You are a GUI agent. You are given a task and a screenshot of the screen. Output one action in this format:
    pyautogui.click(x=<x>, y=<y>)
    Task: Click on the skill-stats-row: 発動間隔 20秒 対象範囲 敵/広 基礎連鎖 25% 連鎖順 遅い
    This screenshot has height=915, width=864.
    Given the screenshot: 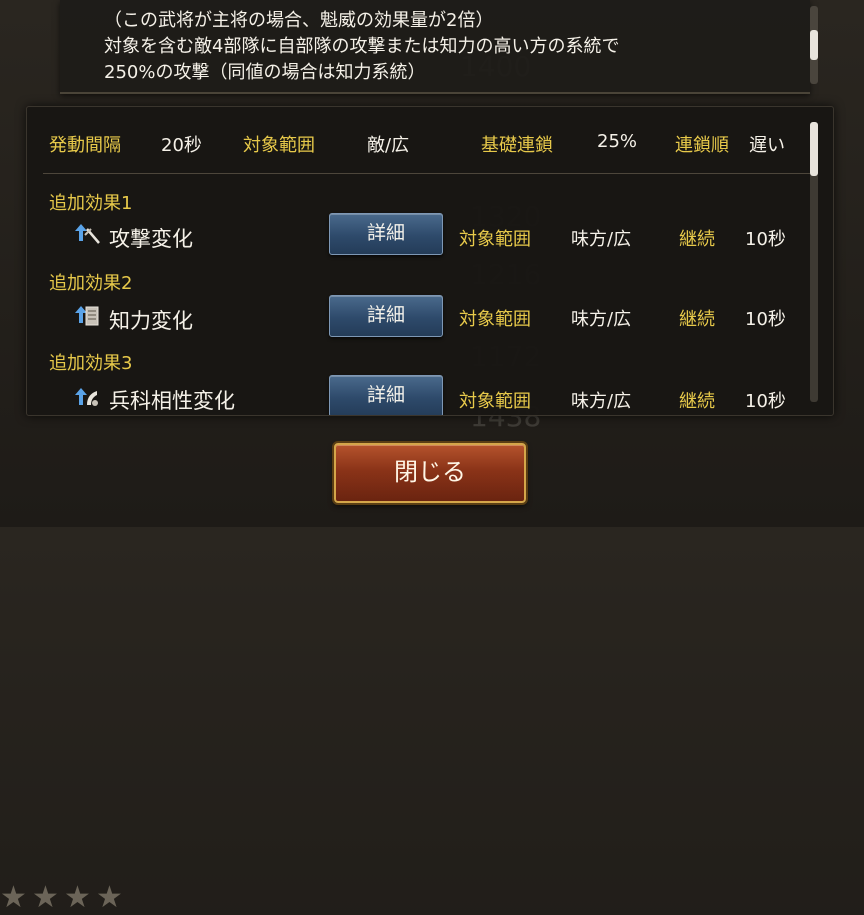 What is the action you would take?
    pyautogui.click(x=422, y=140)
    